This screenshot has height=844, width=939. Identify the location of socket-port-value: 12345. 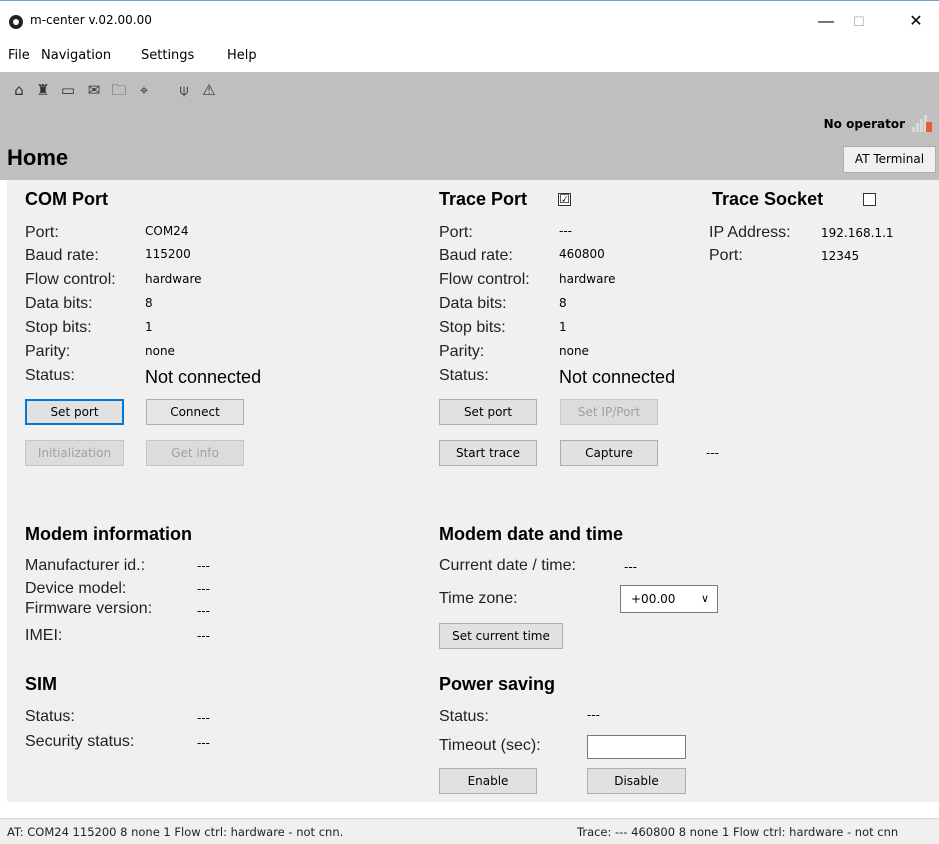
(840, 256).